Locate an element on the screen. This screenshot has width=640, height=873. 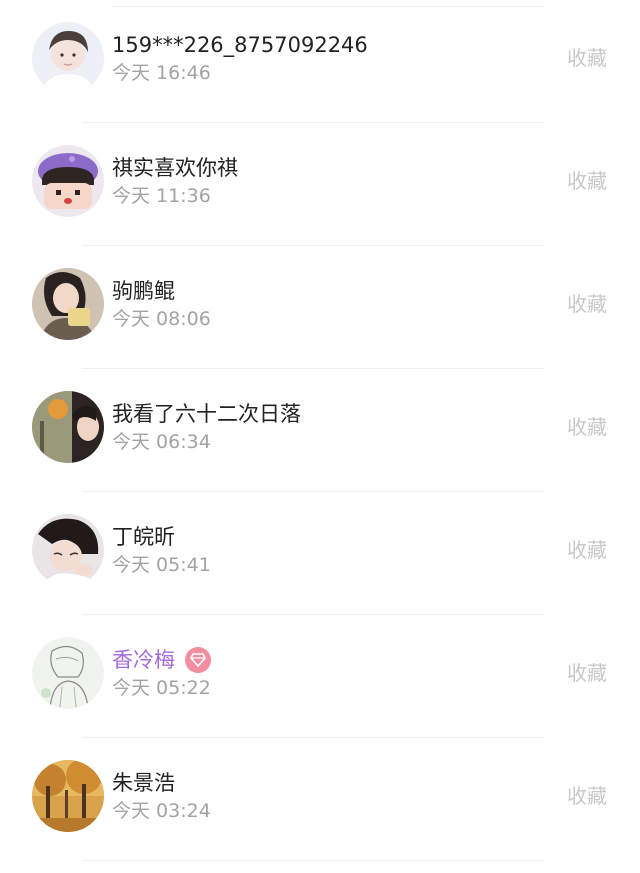
visit-time: 今天 05:41 is located at coordinates (161, 565).